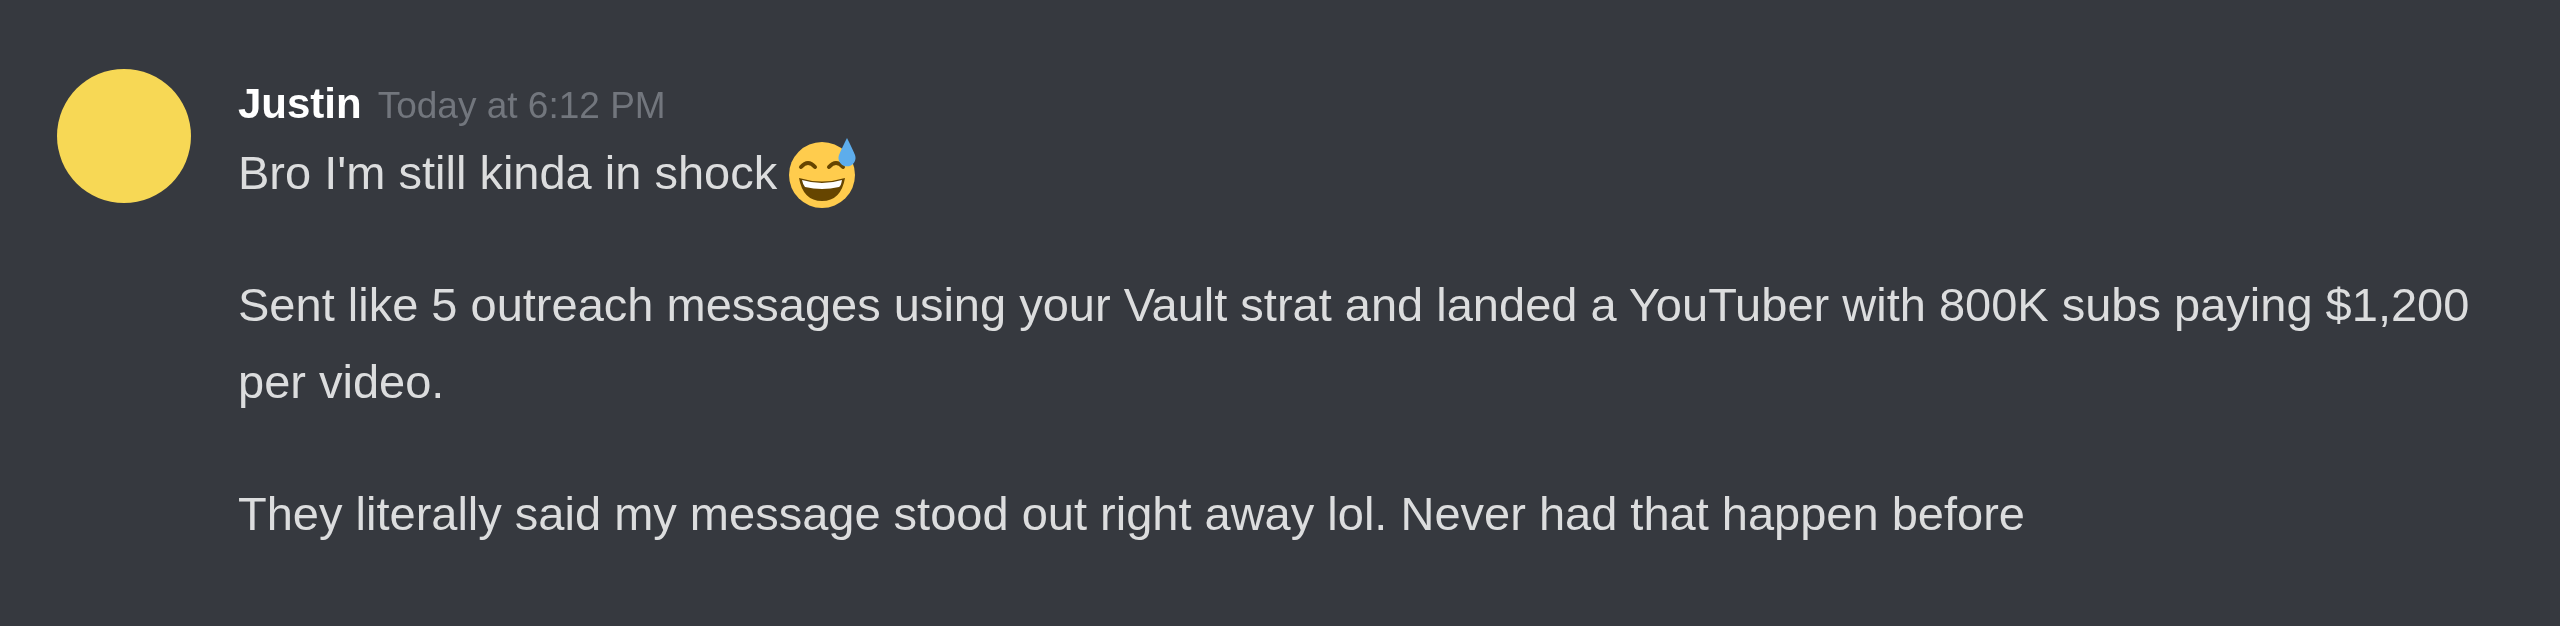 The image size is (2560, 626). Describe the element at coordinates (1131, 514) in the screenshot. I see `message-text: They literally said my message stood out right away lol. Never had that happen before` at that location.